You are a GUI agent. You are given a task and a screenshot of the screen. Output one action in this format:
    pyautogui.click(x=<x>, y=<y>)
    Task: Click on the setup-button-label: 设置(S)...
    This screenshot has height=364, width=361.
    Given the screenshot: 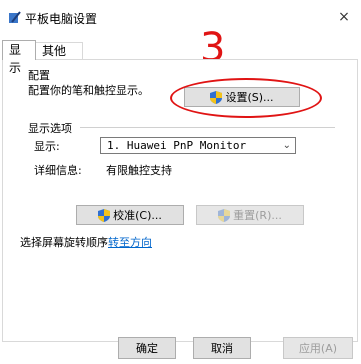 What is the action you would take?
    pyautogui.click(x=249, y=97)
    